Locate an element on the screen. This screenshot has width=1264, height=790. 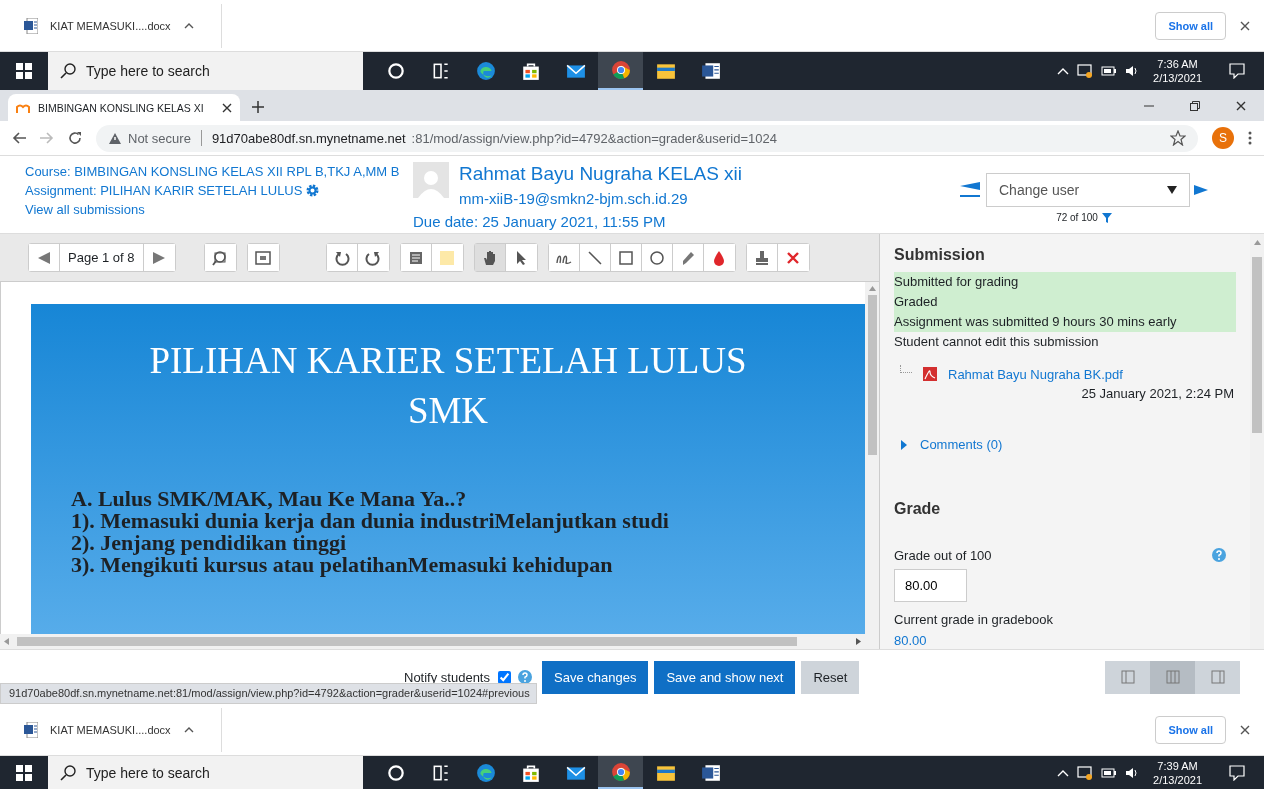
profile-avatar: S is located at coordinates (1223, 138).